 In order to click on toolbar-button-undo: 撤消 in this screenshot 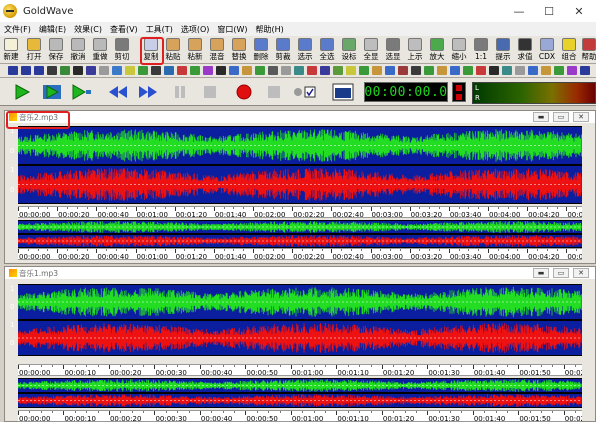, I will do `click(78, 50)`.